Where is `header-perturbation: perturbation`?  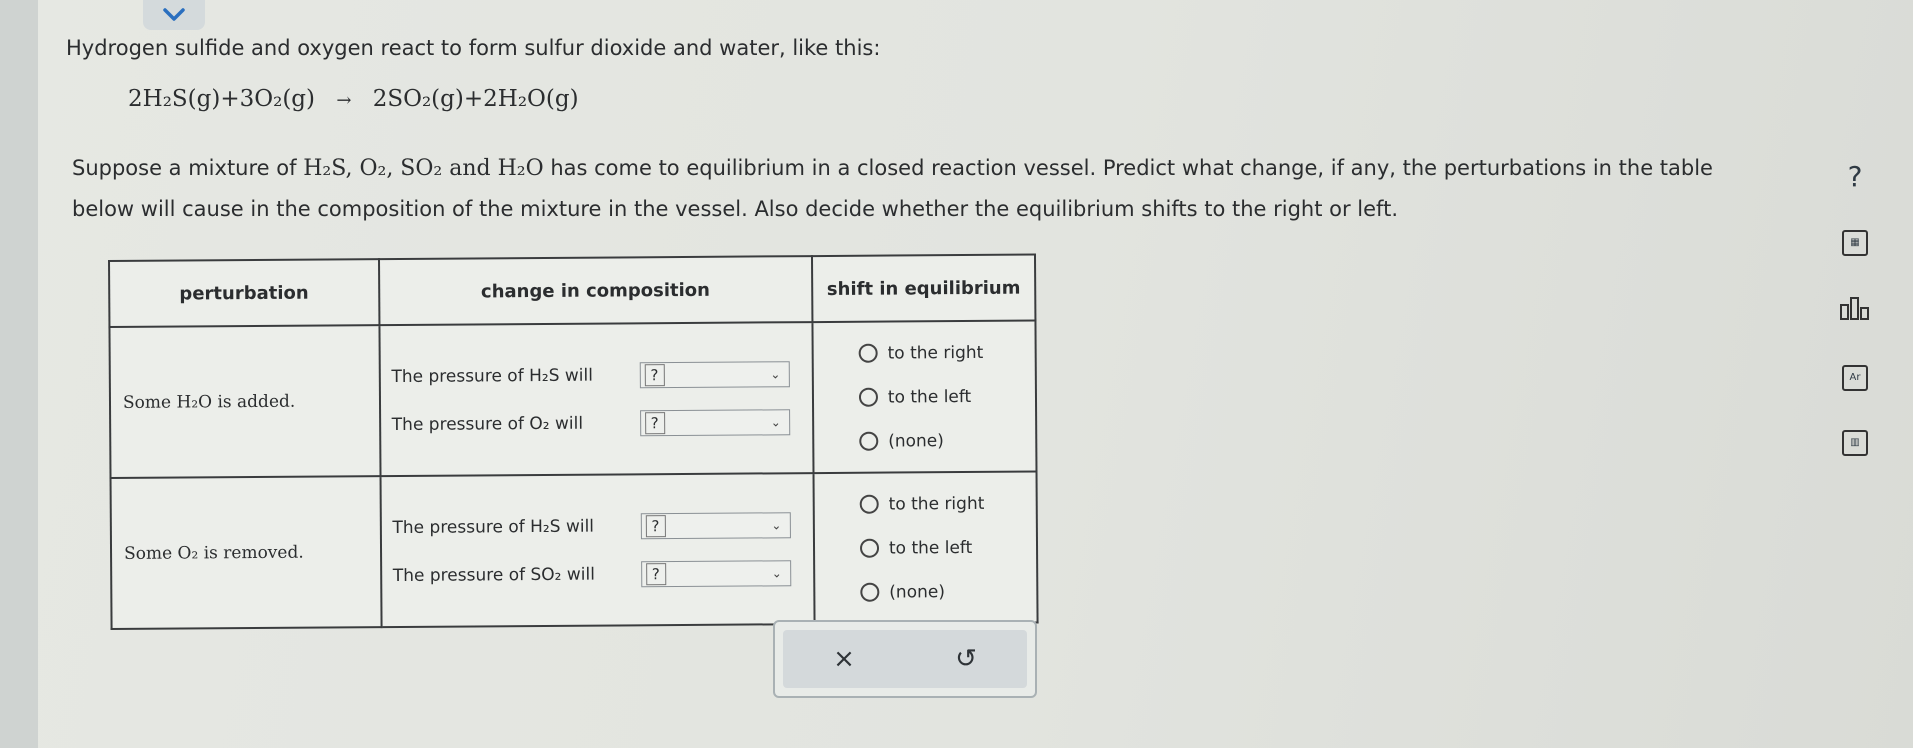
header-perturbation: perturbation is located at coordinates (244, 293).